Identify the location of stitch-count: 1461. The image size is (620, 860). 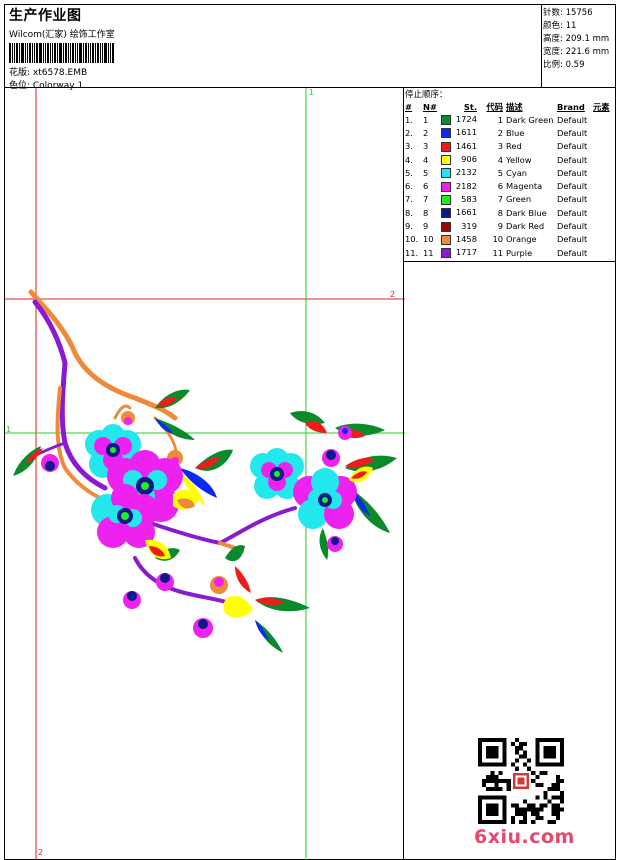
(459, 146).